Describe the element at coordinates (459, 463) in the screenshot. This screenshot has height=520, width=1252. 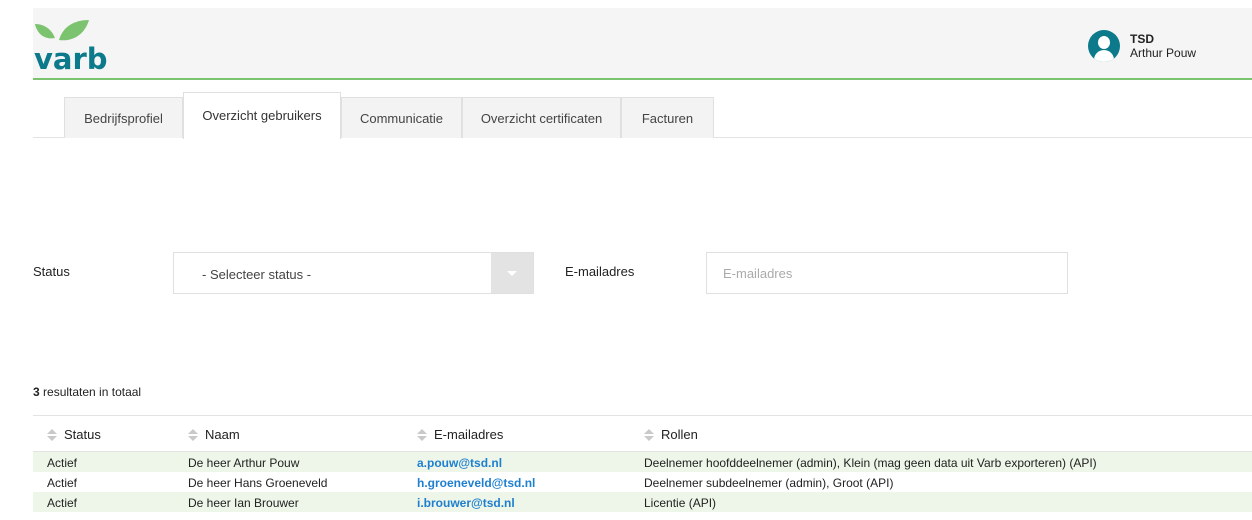
I see `cell-email-link: a.pouw@tsd.nl` at that location.